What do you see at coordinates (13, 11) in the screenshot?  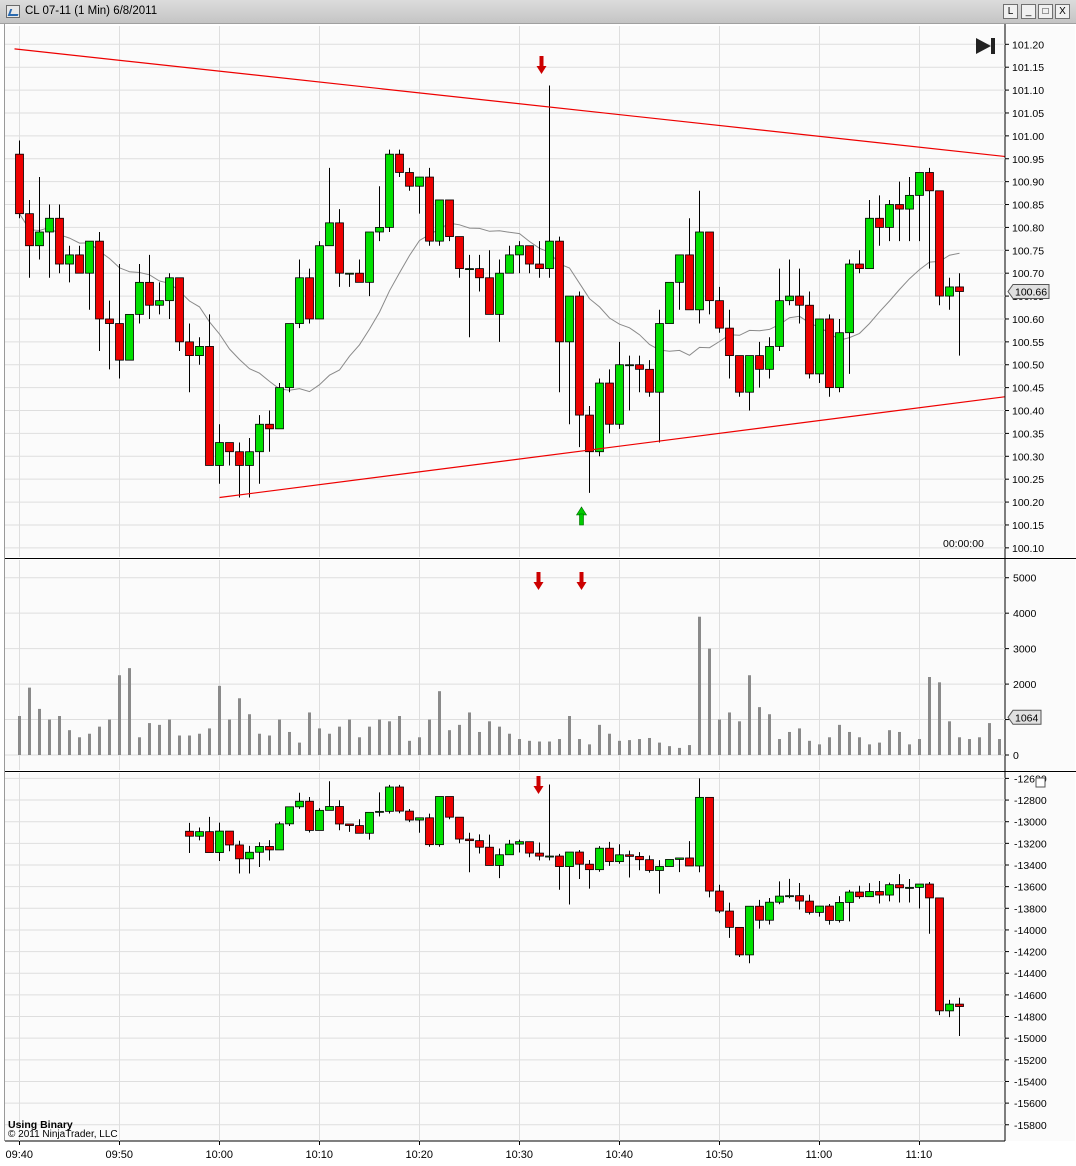 I see `app-chart-icon` at bounding box center [13, 11].